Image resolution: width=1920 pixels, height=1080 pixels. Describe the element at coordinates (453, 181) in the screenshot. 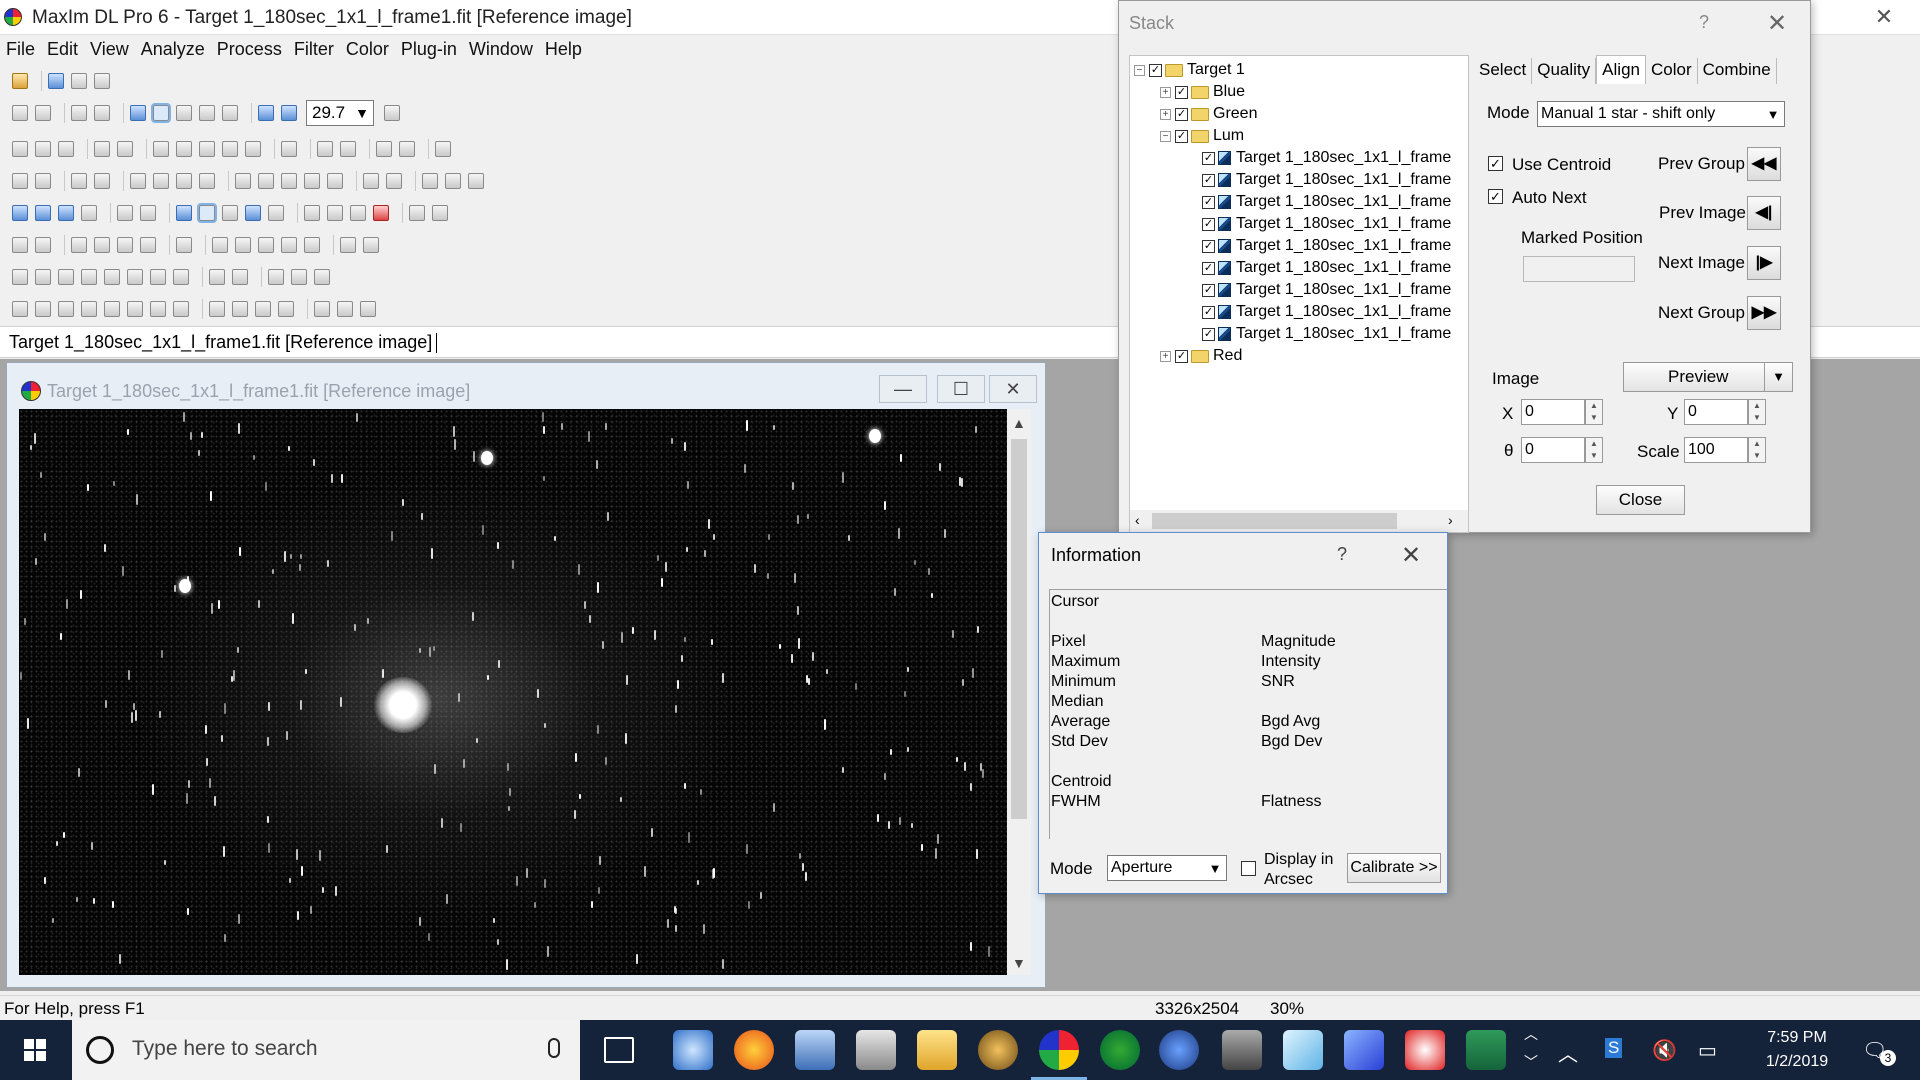

I see `mosaic-icon` at that location.